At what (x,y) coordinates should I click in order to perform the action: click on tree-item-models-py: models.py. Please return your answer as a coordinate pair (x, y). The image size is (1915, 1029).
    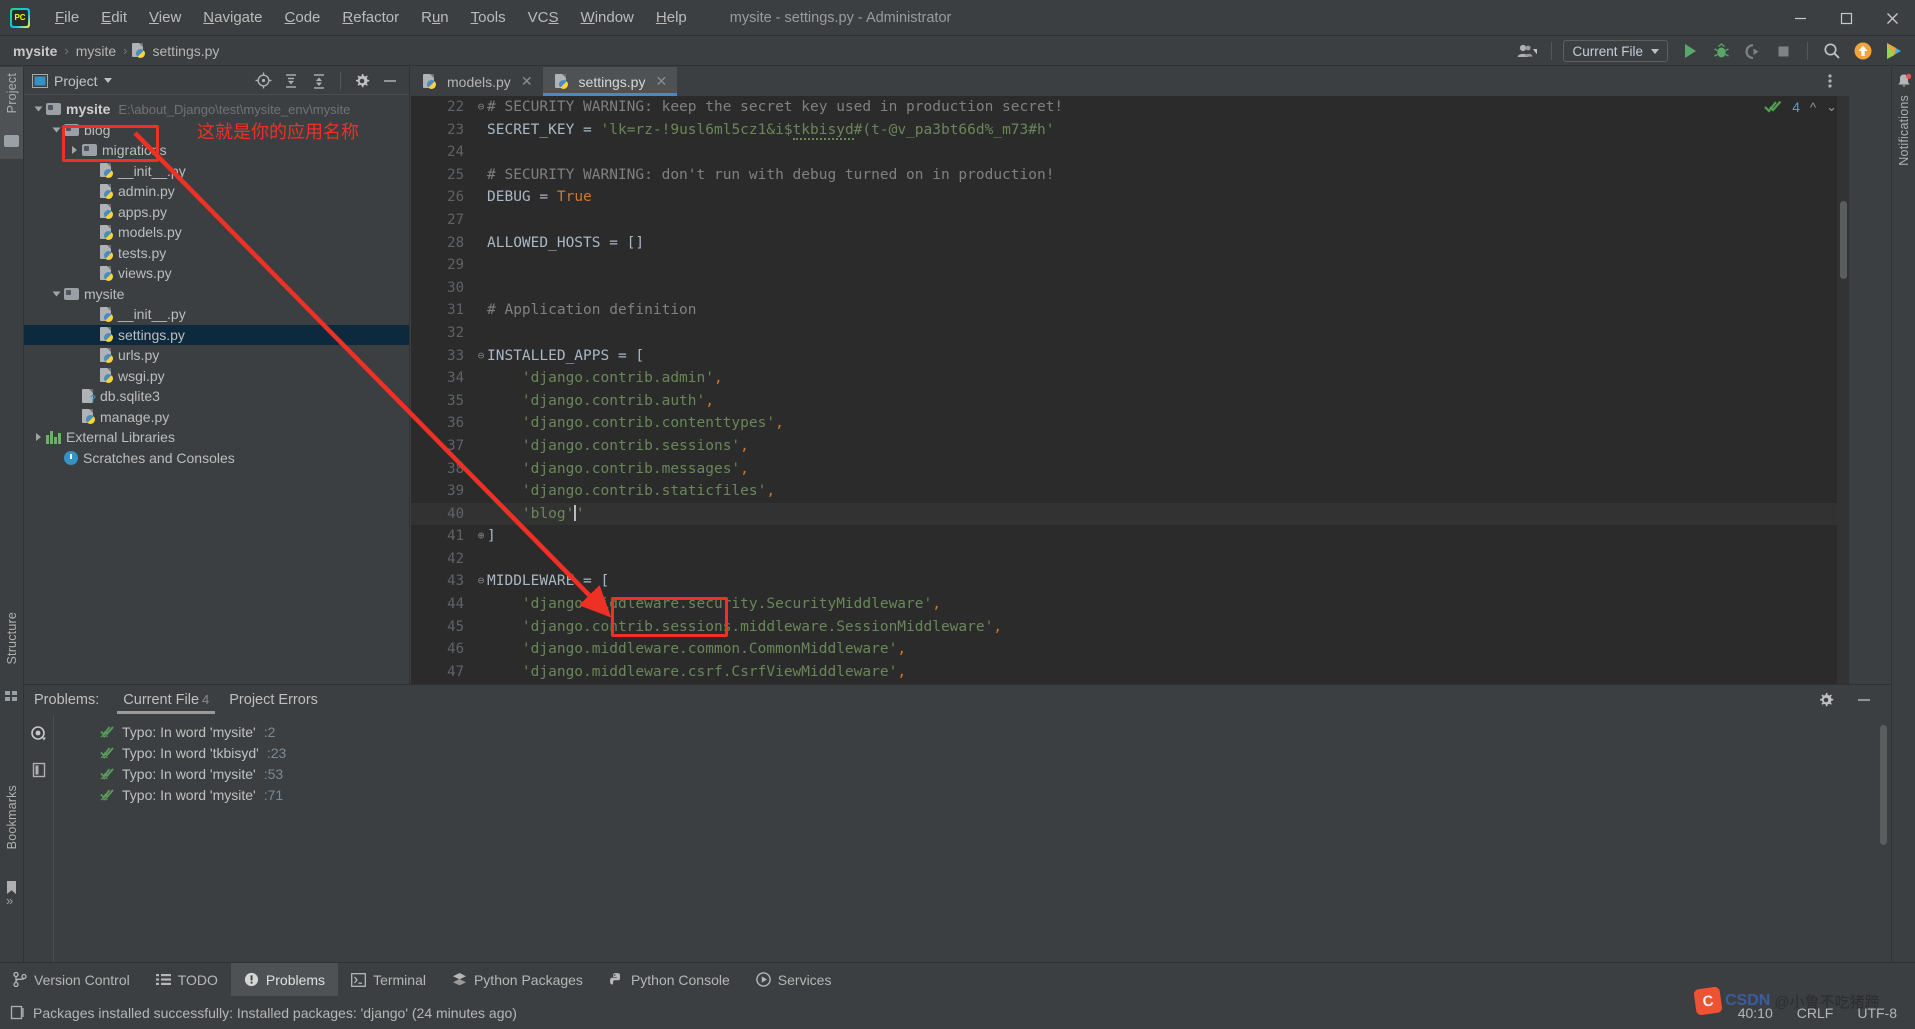
    Looking at the image, I should click on (216, 232).